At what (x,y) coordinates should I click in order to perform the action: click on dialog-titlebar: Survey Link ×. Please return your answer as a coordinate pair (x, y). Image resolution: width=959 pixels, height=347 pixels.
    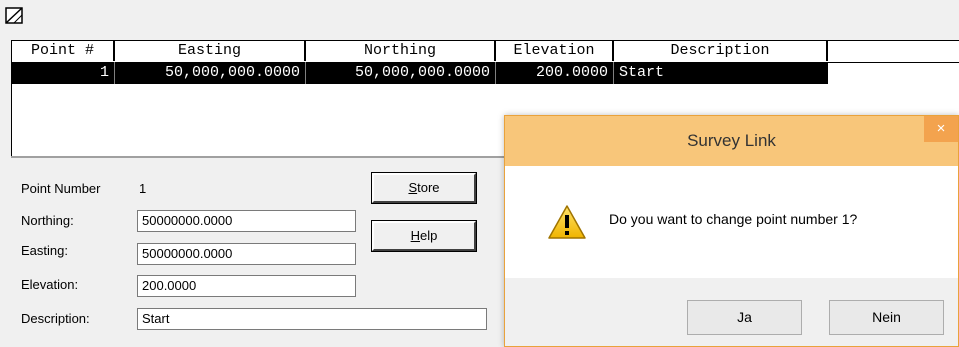
    Looking at the image, I should click on (731, 141).